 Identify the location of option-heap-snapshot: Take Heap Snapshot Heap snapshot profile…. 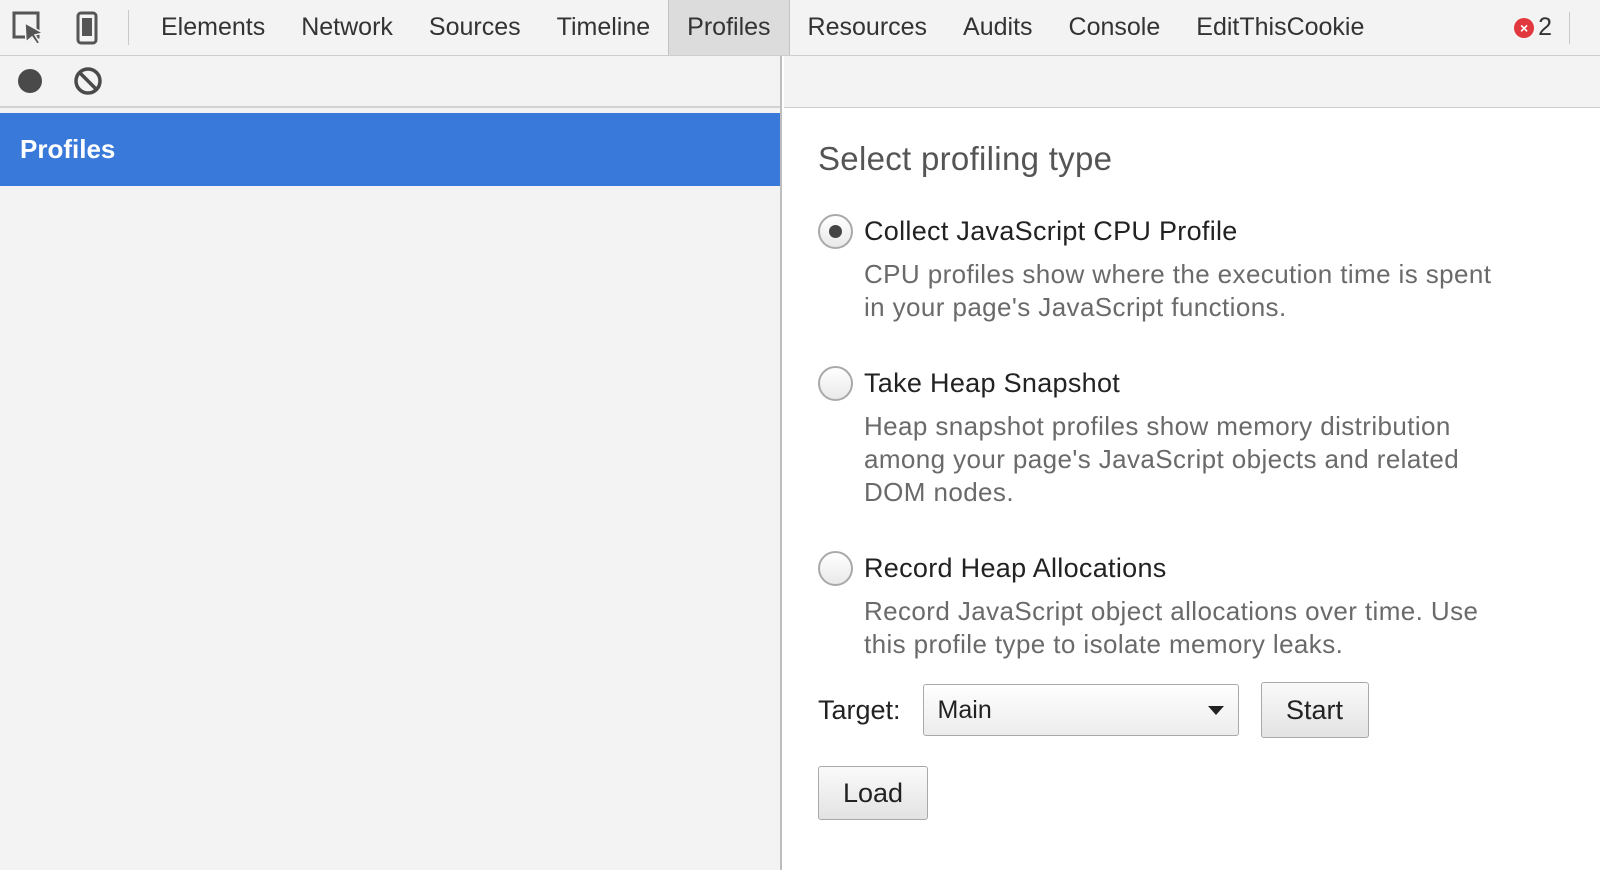
(1203, 437).